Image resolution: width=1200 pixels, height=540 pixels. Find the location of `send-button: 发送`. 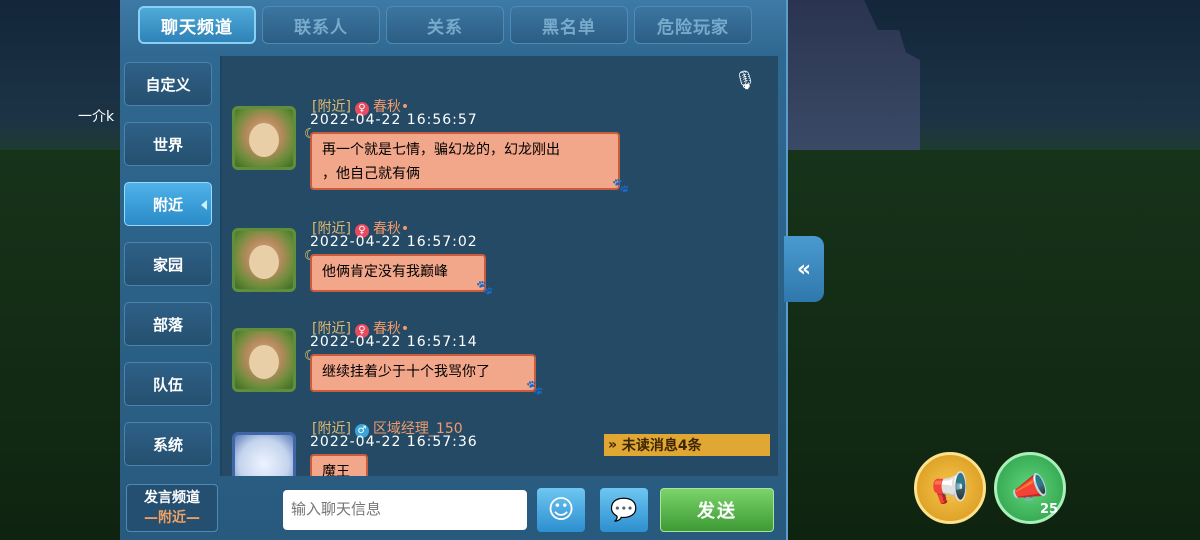

send-button: 发送 is located at coordinates (717, 510).